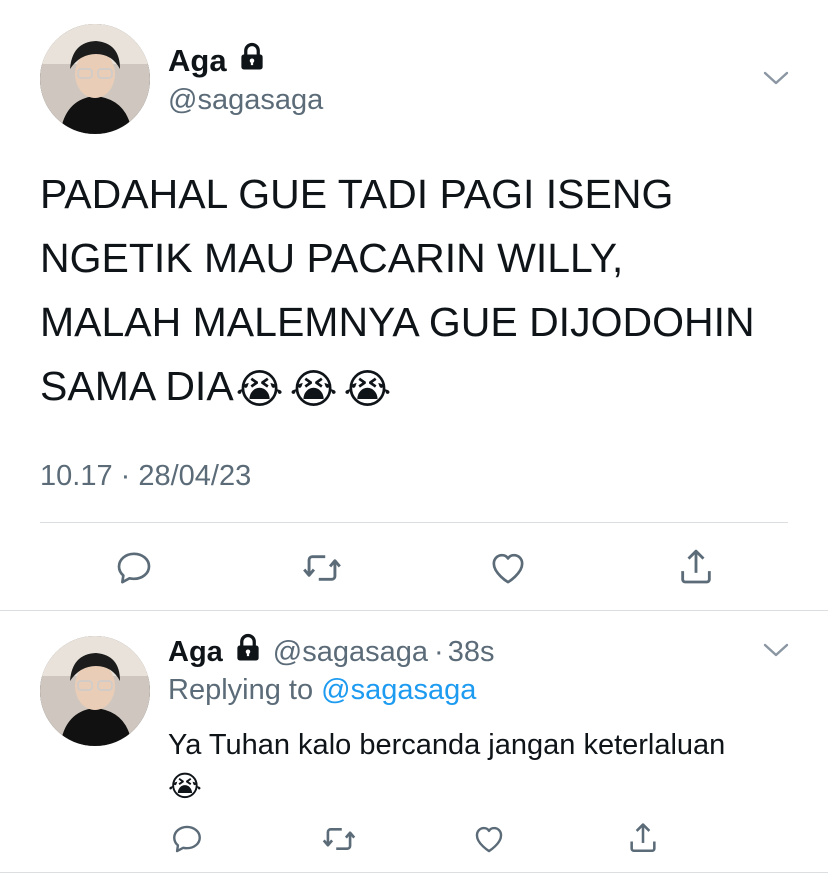 This screenshot has height=876, width=828. Describe the element at coordinates (357, 194) in the screenshot. I see `tweet-line: PADAHAL GUE TADI PAGI ISENG` at that location.